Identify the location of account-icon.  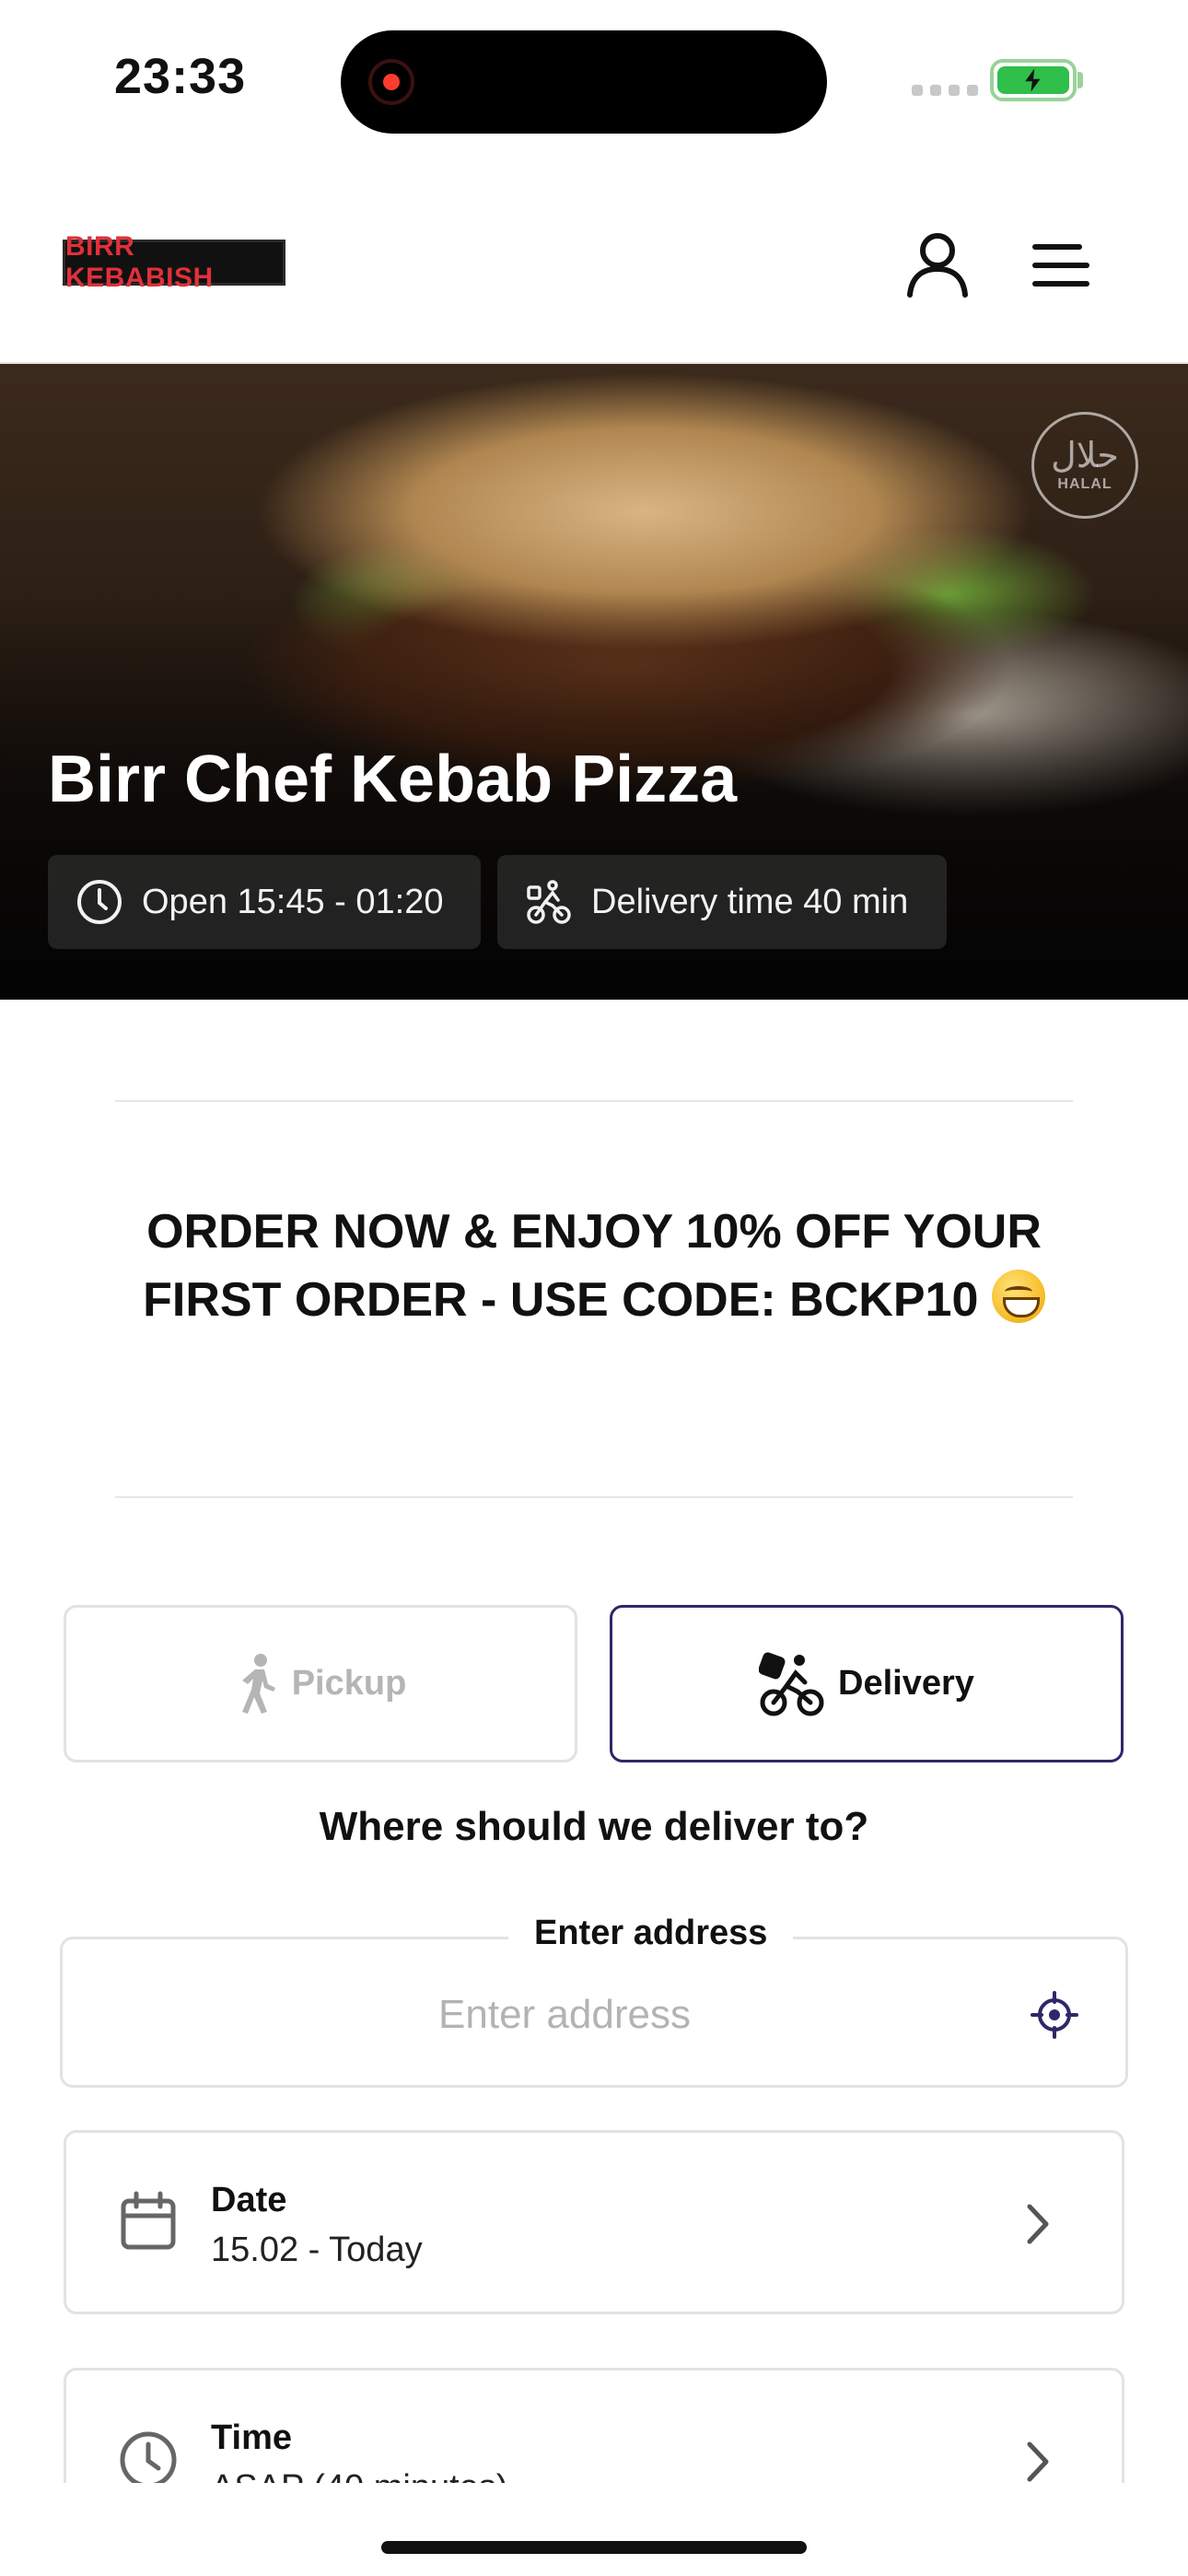
(937, 265).